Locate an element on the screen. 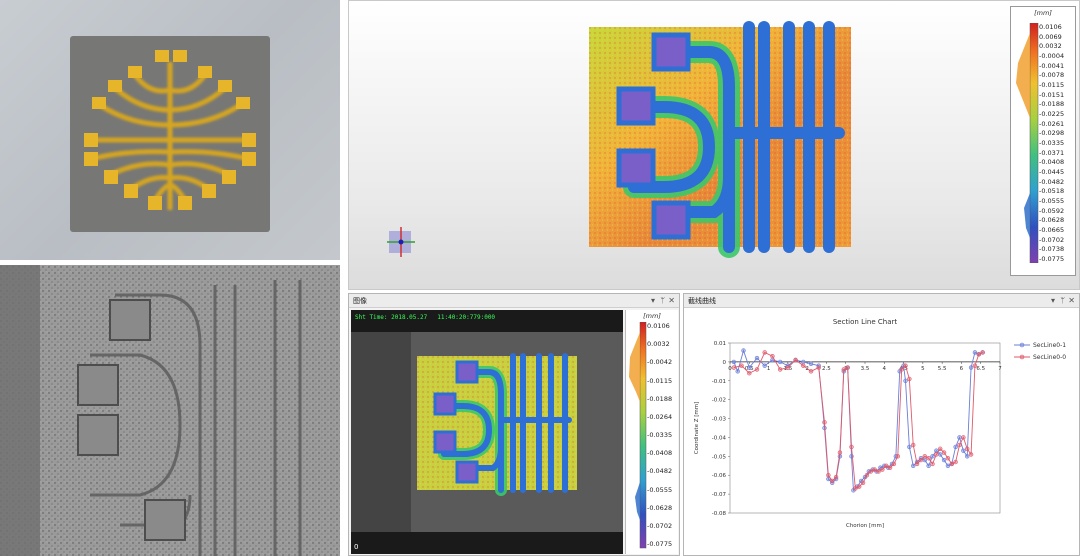 The image size is (1080, 556). y-tick-label: -0.03 is located at coordinates (719, 420).